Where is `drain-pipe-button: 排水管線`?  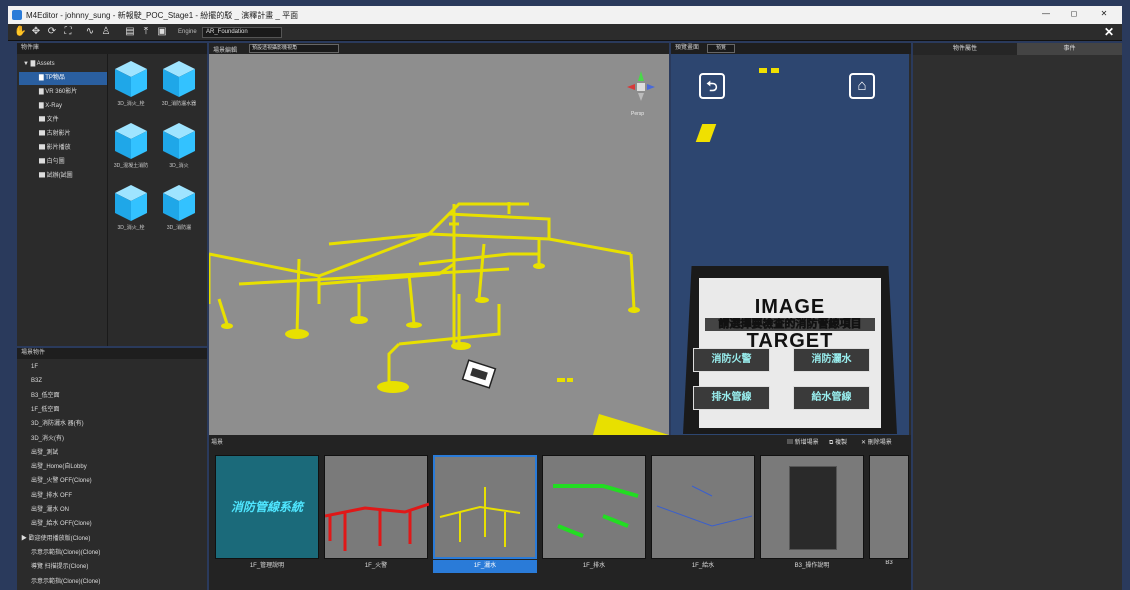 drain-pipe-button: 排水管線 is located at coordinates (731, 398).